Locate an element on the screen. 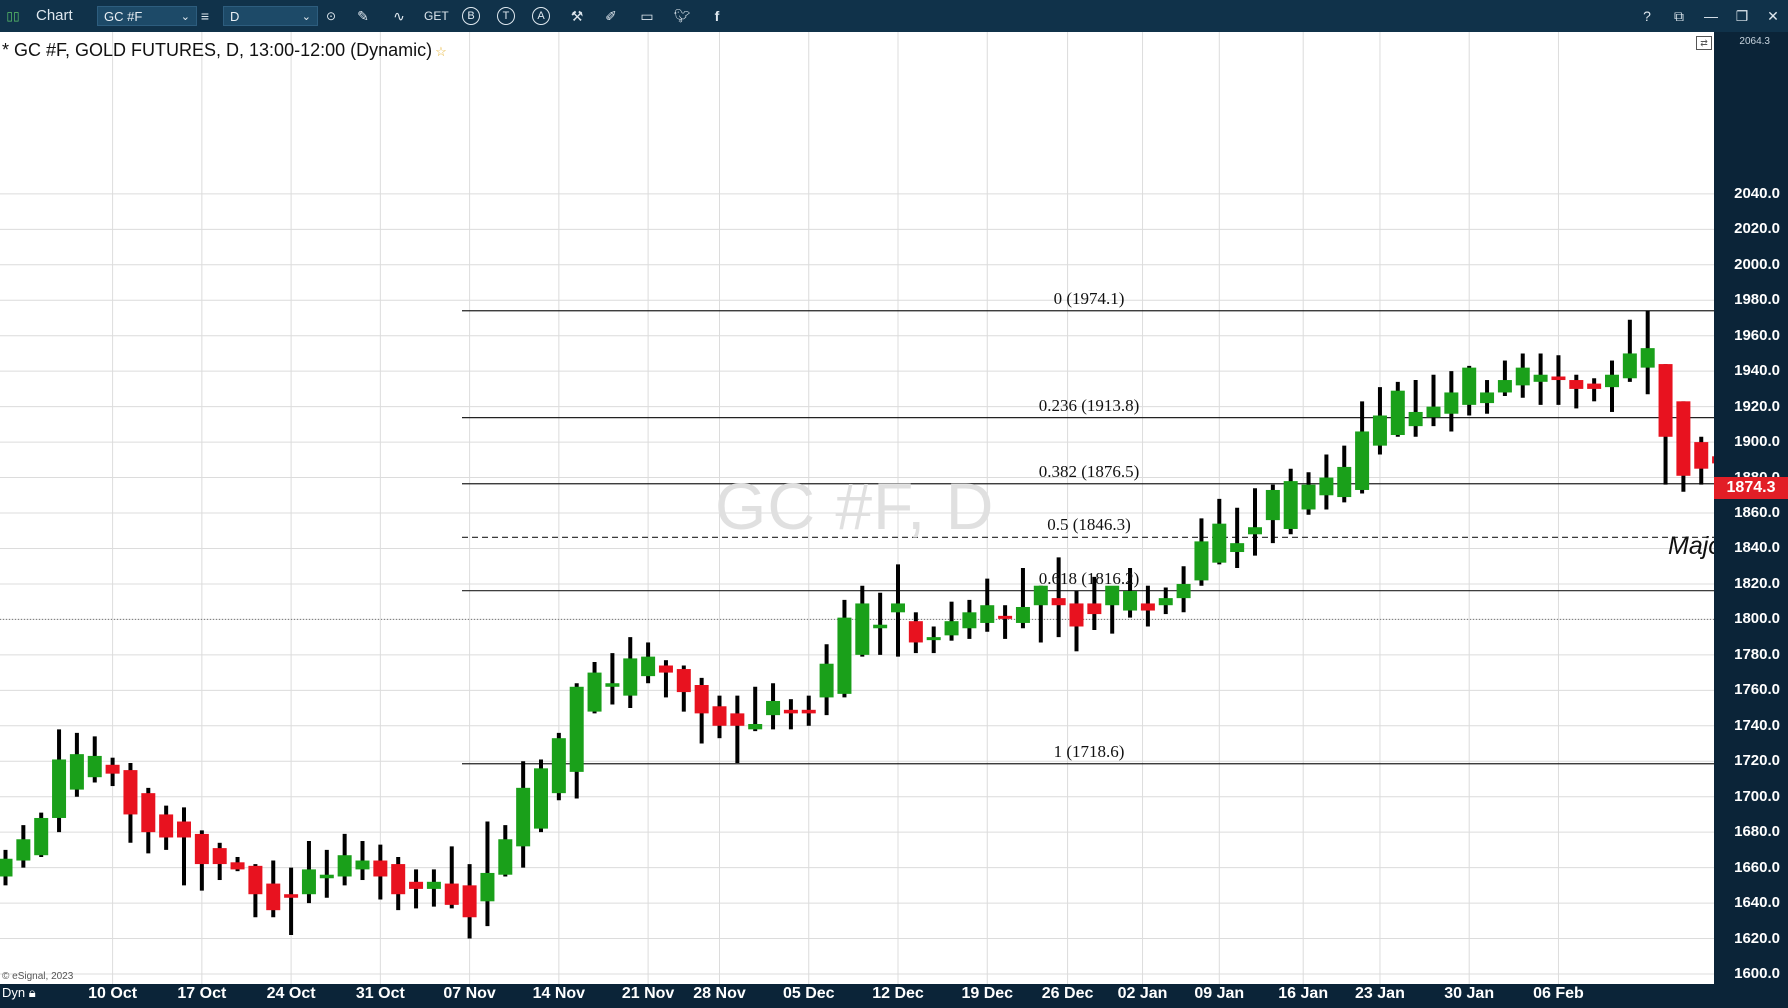  a-circle-icon: A is located at coordinates (541, 16).